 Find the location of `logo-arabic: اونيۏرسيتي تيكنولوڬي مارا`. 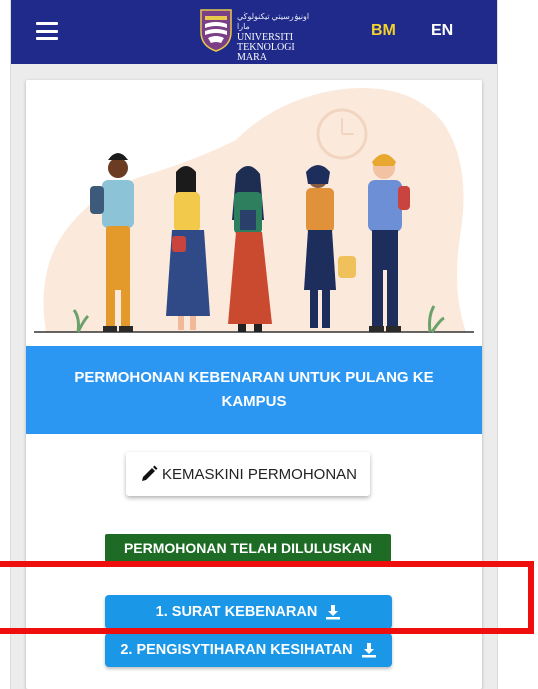

logo-arabic: اونيۏرسيتي تيكنولوڬي مارا is located at coordinates (273, 21).